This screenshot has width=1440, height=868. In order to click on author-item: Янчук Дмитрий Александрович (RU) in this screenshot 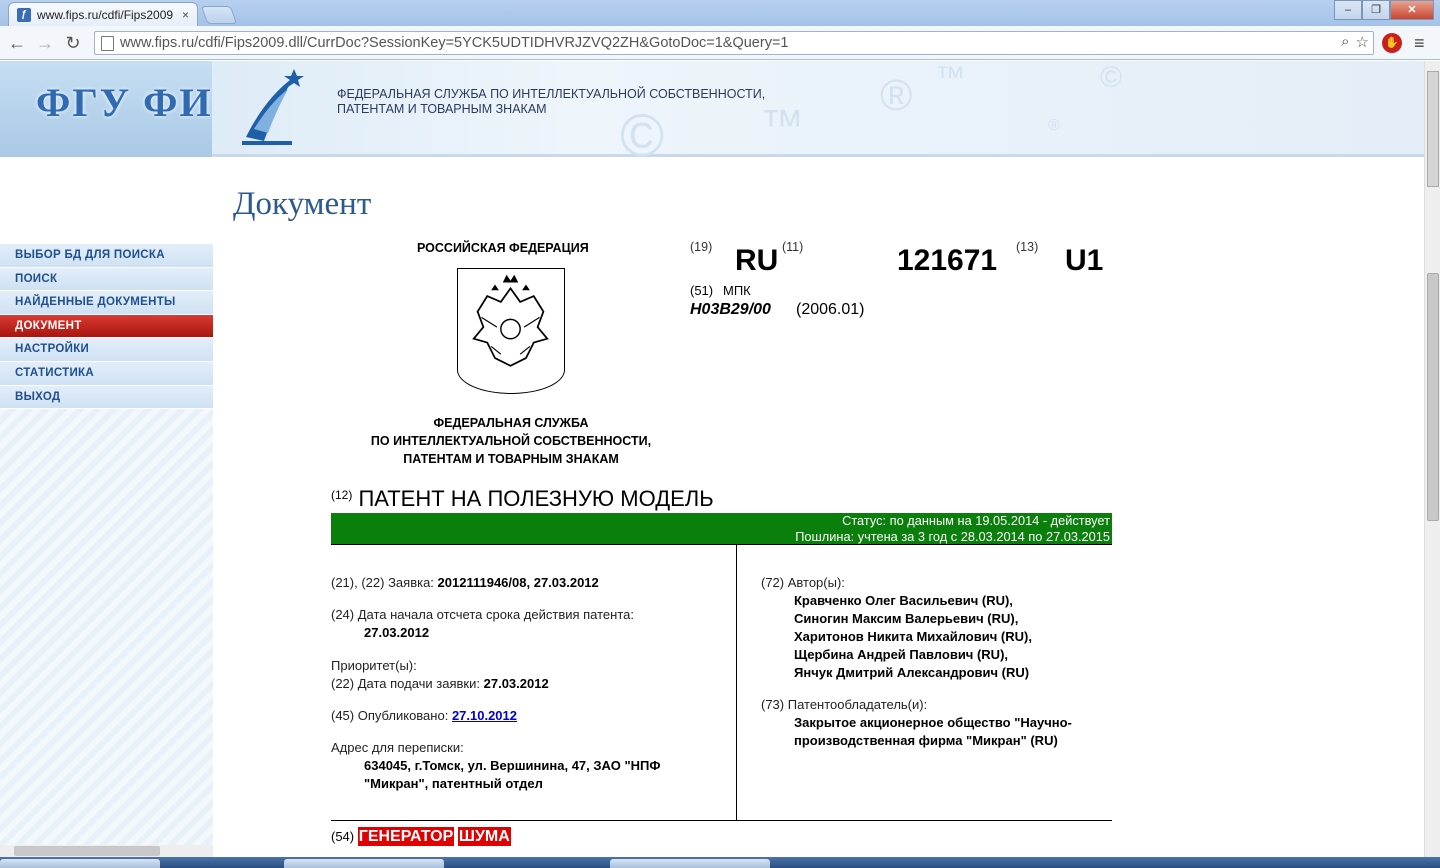, I will do `click(912, 672)`.